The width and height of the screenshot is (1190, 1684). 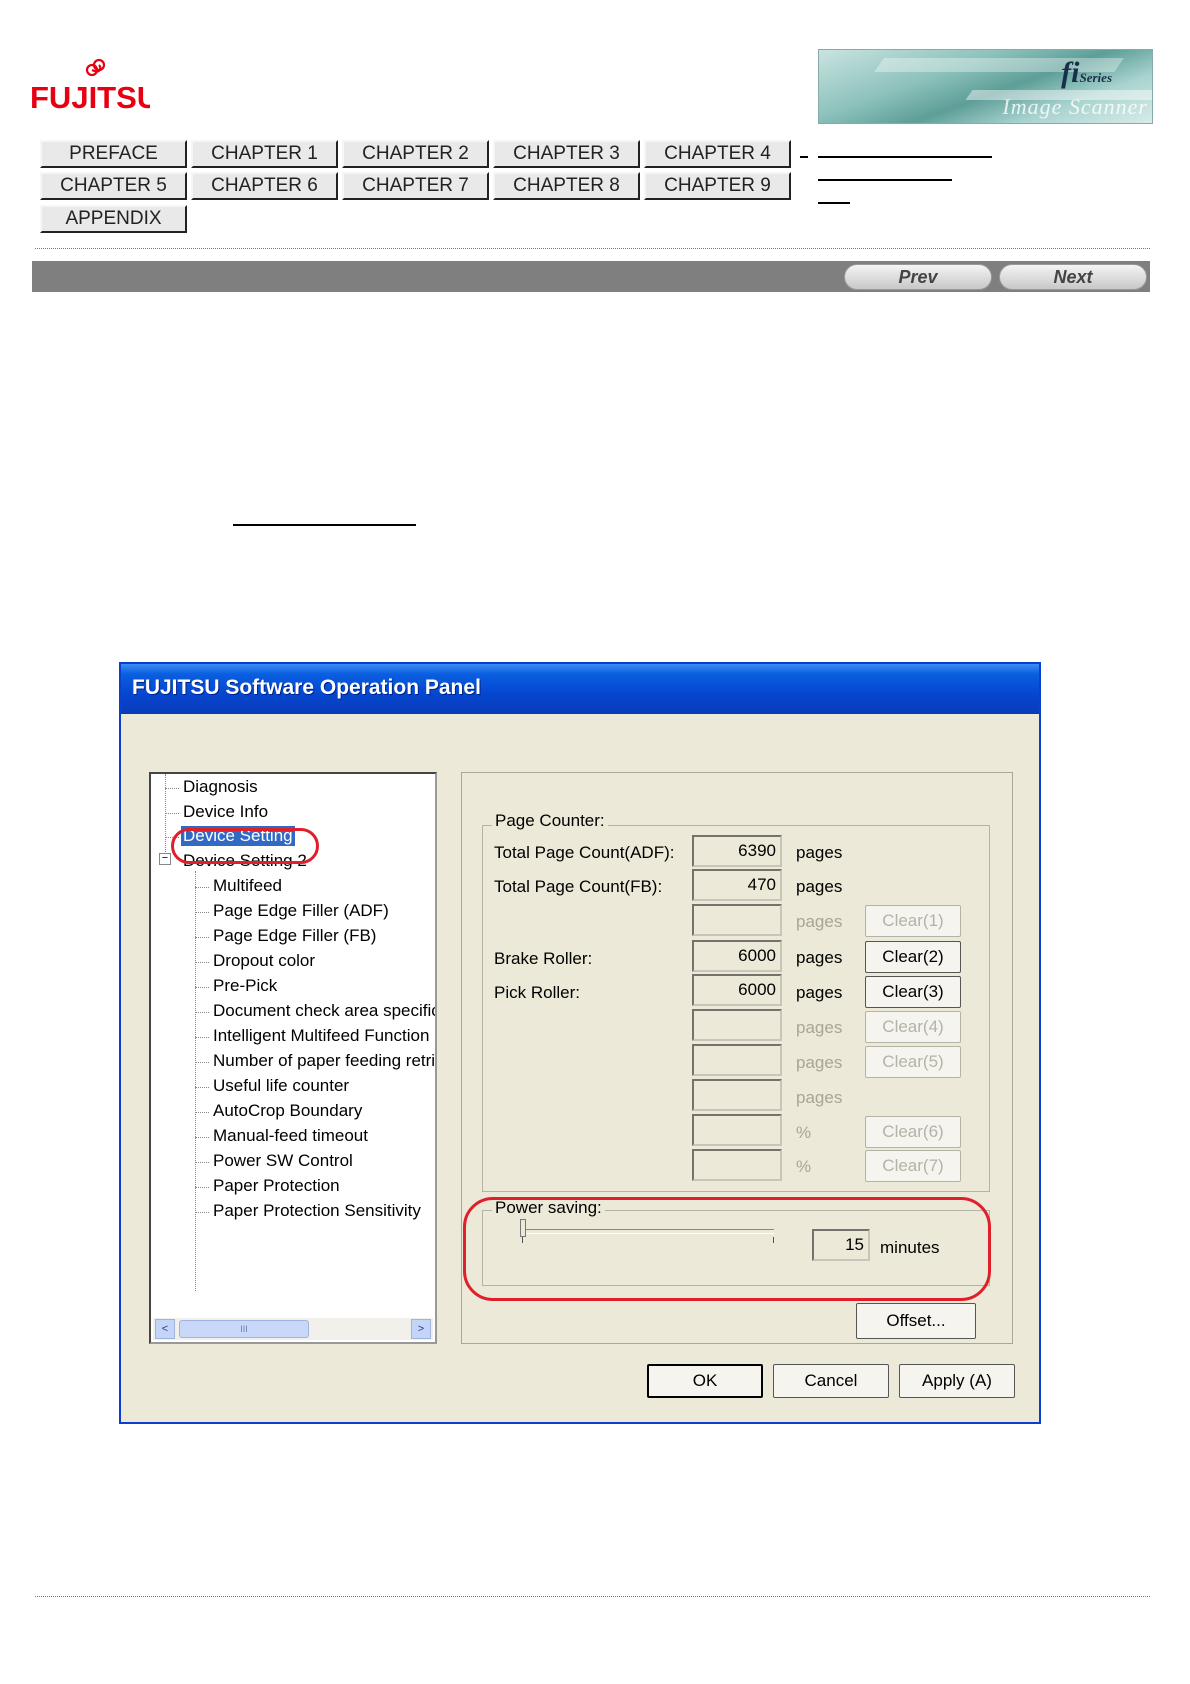 What do you see at coordinates (819, 886) in the screenshot?
I see `total-fb-unit: pages` at bounding box center [819, 886].